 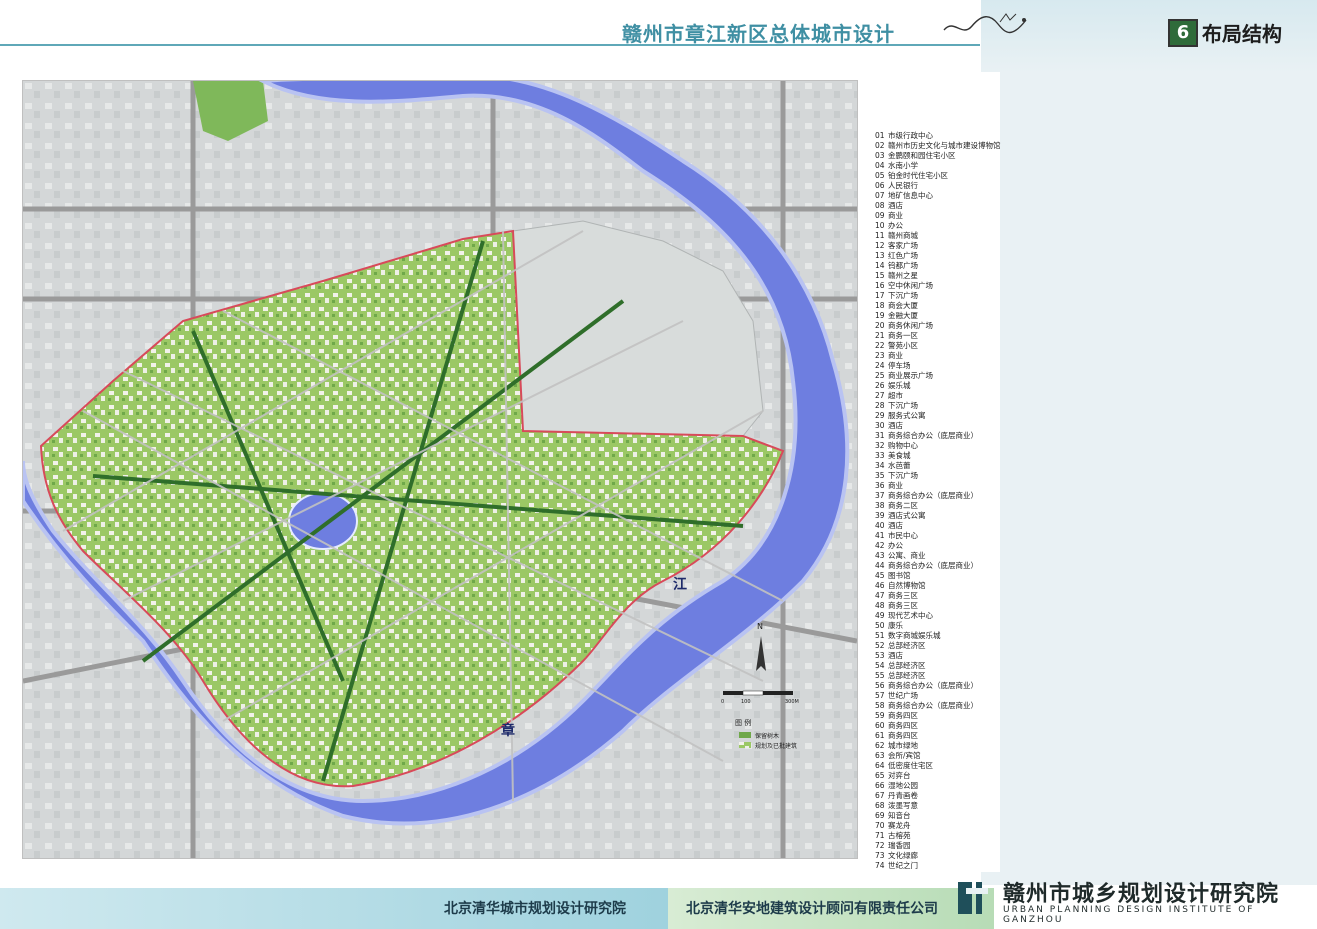 I want to click on legend-item-number: 62, so click(x=880, y=745).